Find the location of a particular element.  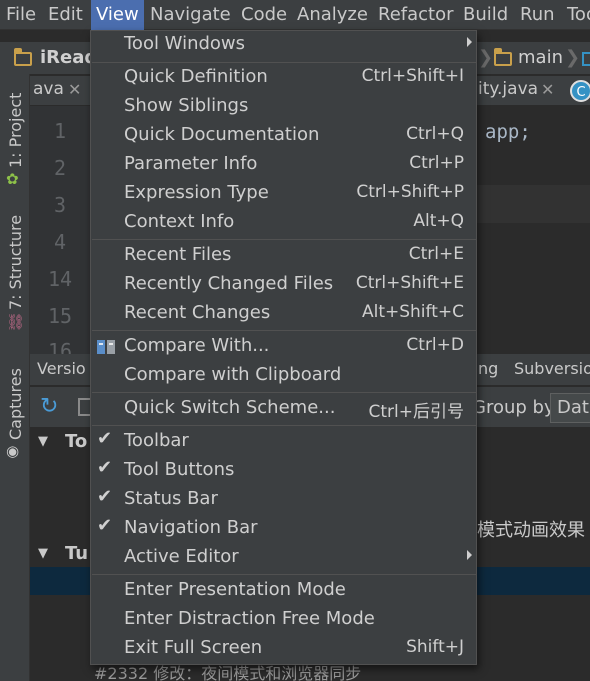

menu-item-expression-type: Expression Type Ctrl+Shift+P is located at coordinates (283, 194).